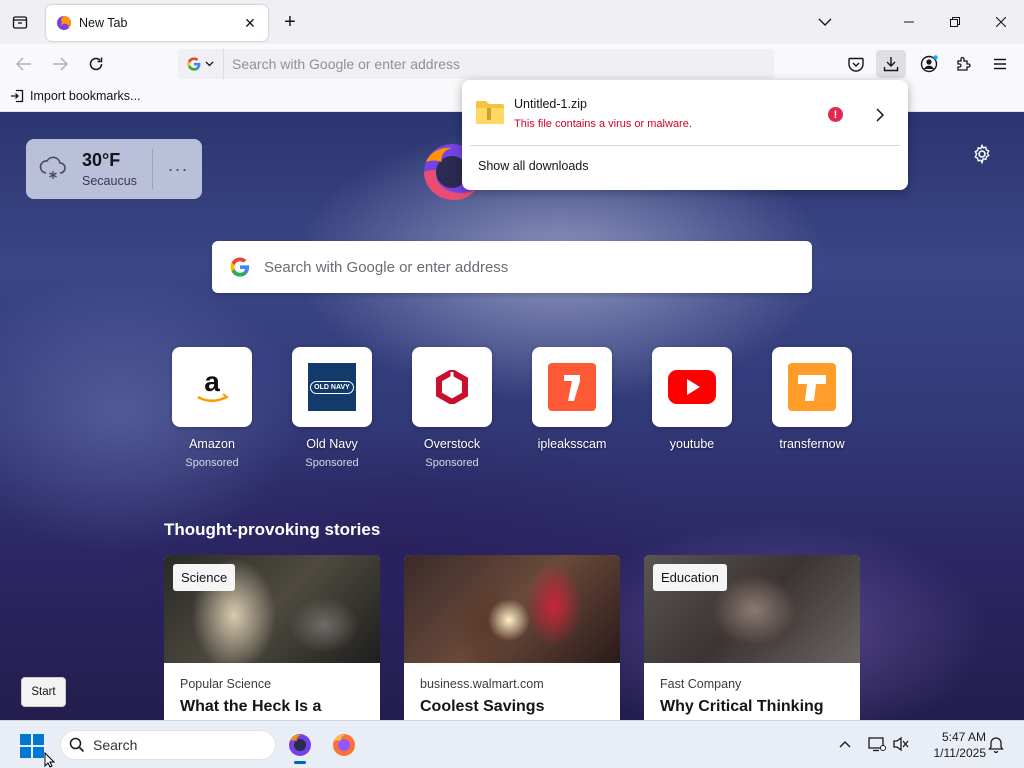 This screenshot has height=768, width=1024. I want to click on app-menu-button, so click(1000, 64).